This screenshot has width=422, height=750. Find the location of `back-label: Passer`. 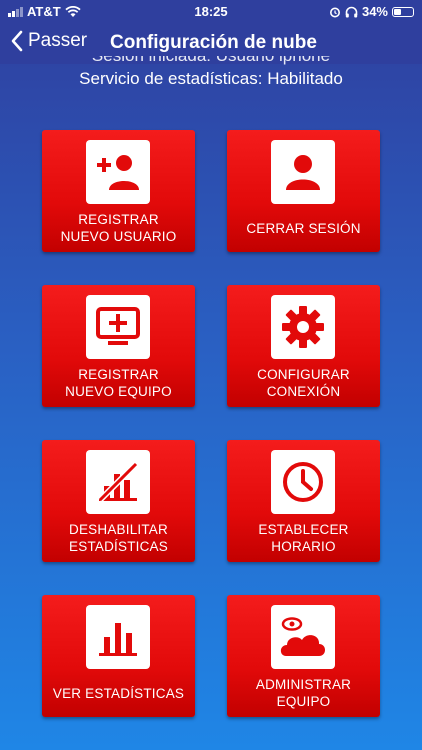

back-label: Passer is located at coordinates (58, 40).